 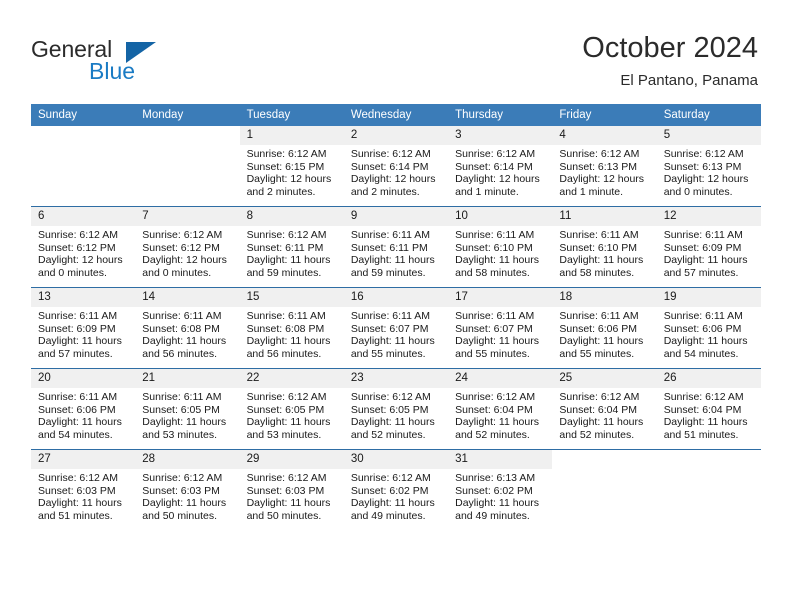 I want to click on general-blue-logo: General Blue, so click(x=131, y=64).